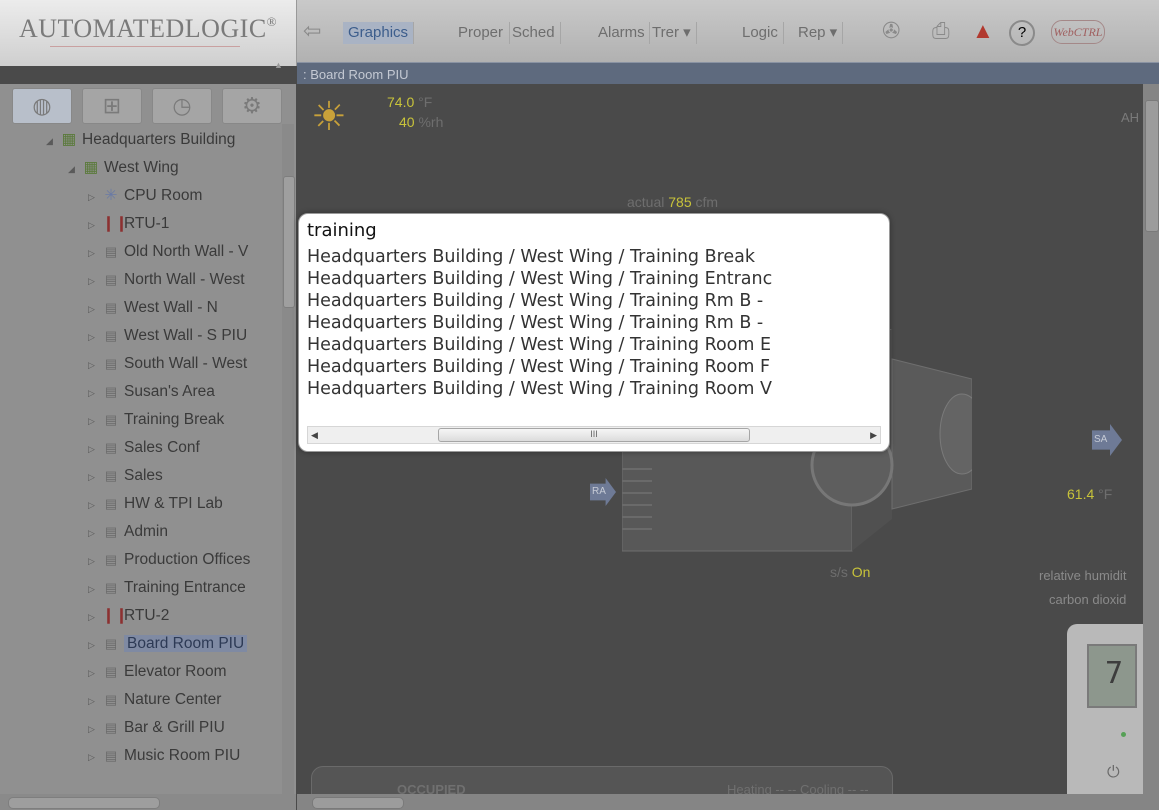  I want to click on tree-item-label: Music Room PIU, so click(182, 755).